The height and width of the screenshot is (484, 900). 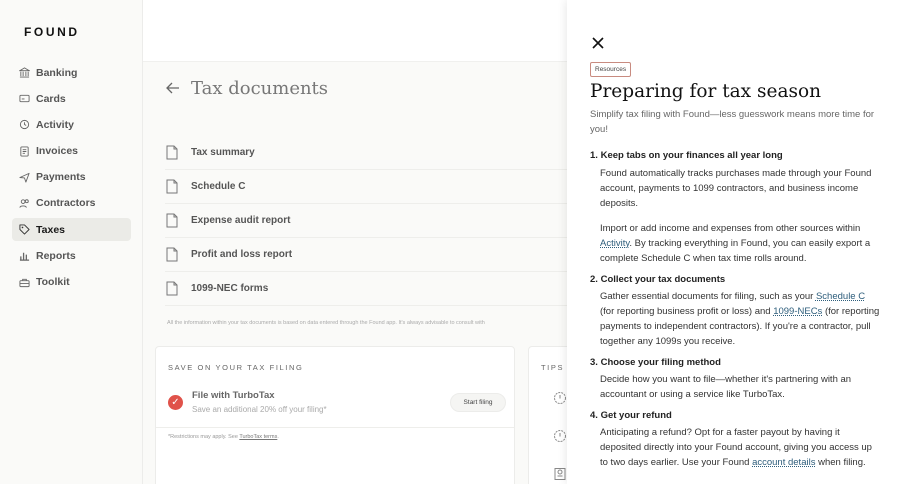 I want to click on bank-icon, so click(x=24, y=72).